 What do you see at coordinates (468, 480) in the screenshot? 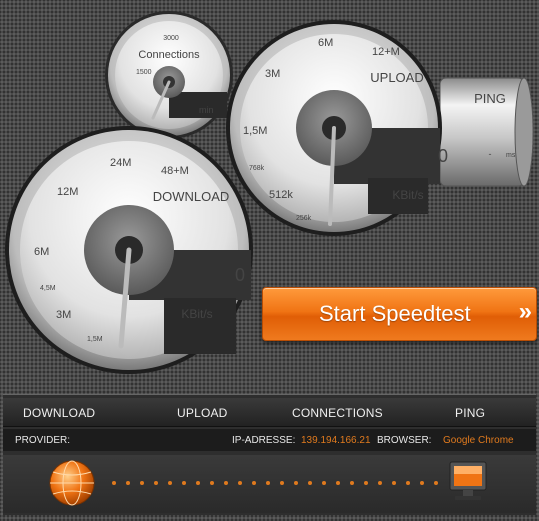
I see `computer-icon` at bounding box center [468, 480].